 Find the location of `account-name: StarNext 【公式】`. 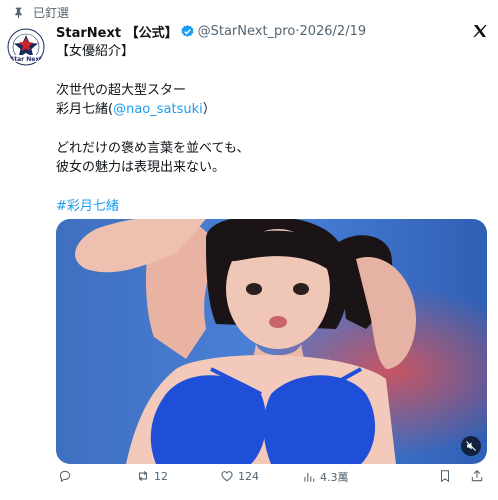

account-name: StarNext 【公式】 is located at coordinates (117, 31).